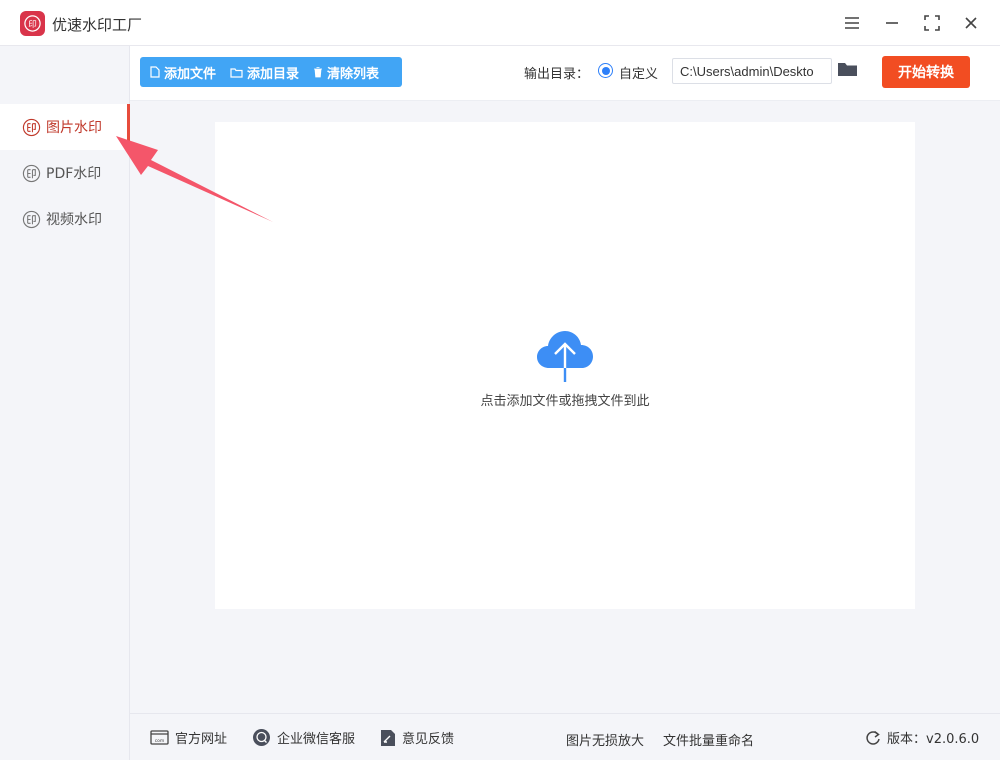  I want to click on minimize-button, so click(892, 23).